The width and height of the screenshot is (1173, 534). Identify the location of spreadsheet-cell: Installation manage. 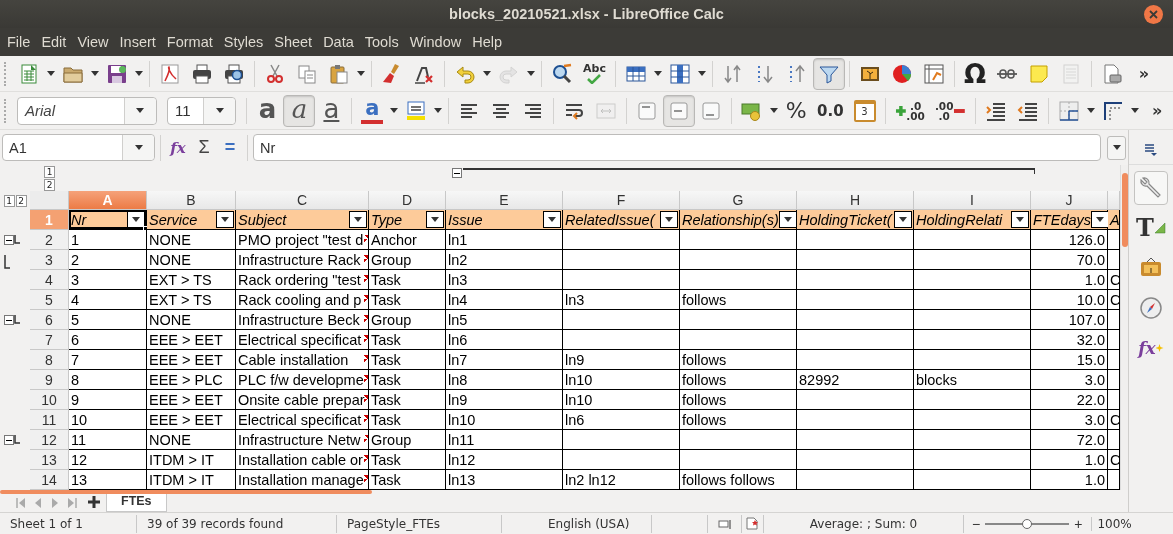
(302, 480).